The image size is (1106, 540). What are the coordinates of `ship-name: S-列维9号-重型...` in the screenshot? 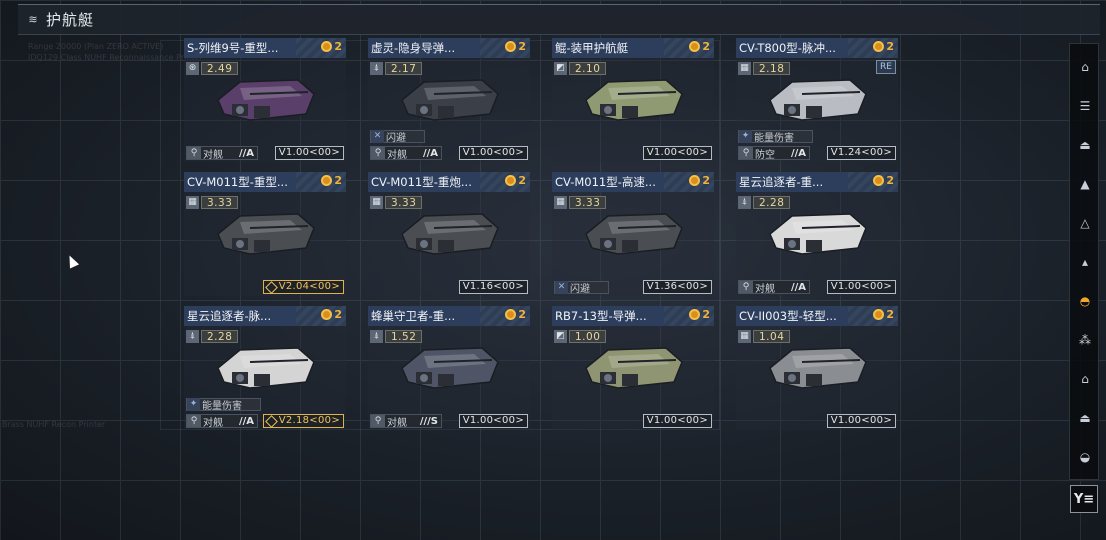 It's located at (233, 48).